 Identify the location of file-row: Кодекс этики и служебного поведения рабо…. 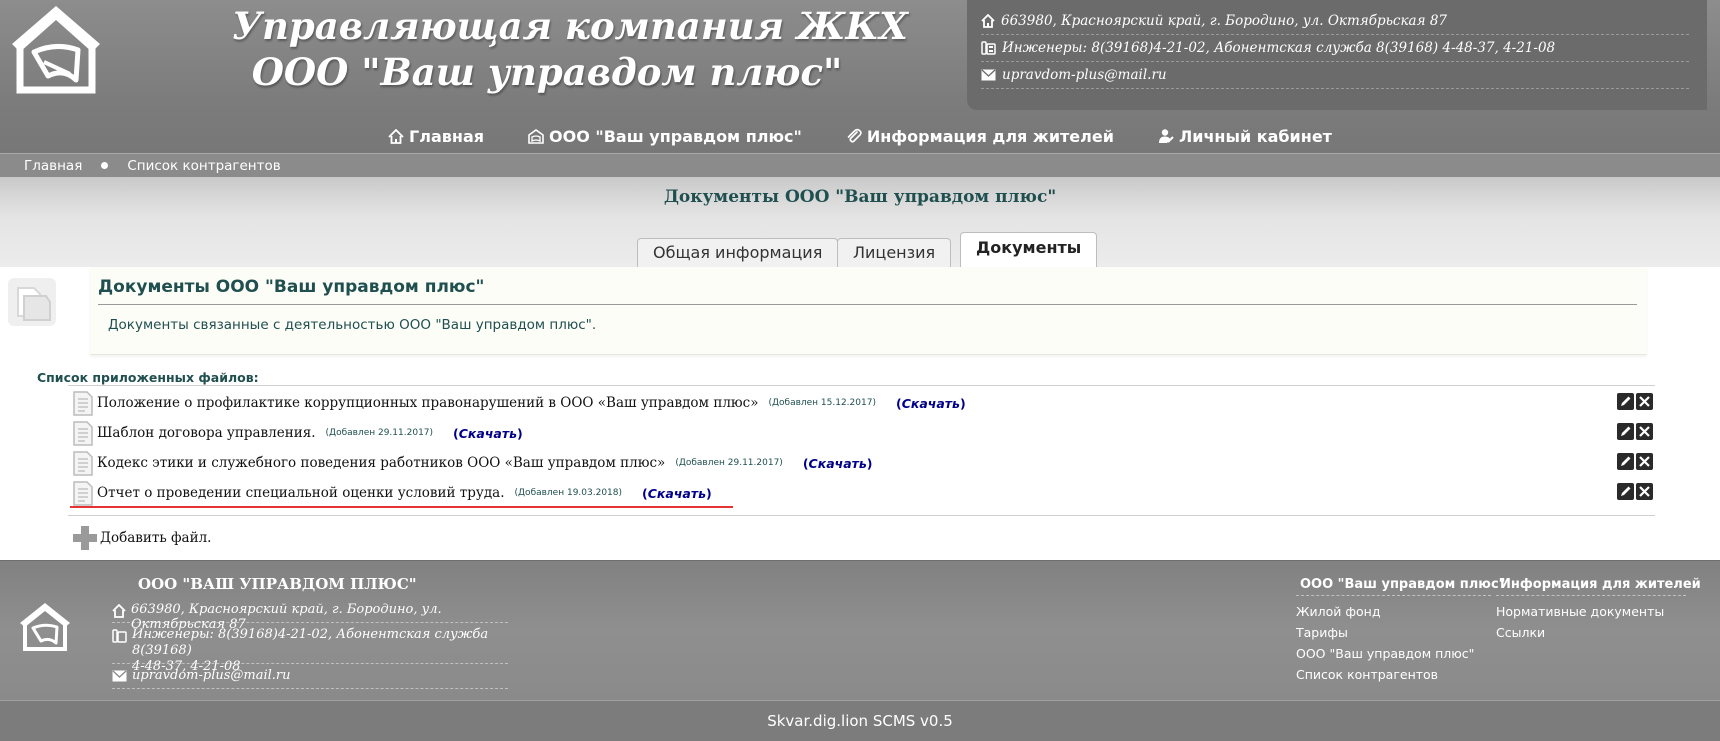
(862, 463).